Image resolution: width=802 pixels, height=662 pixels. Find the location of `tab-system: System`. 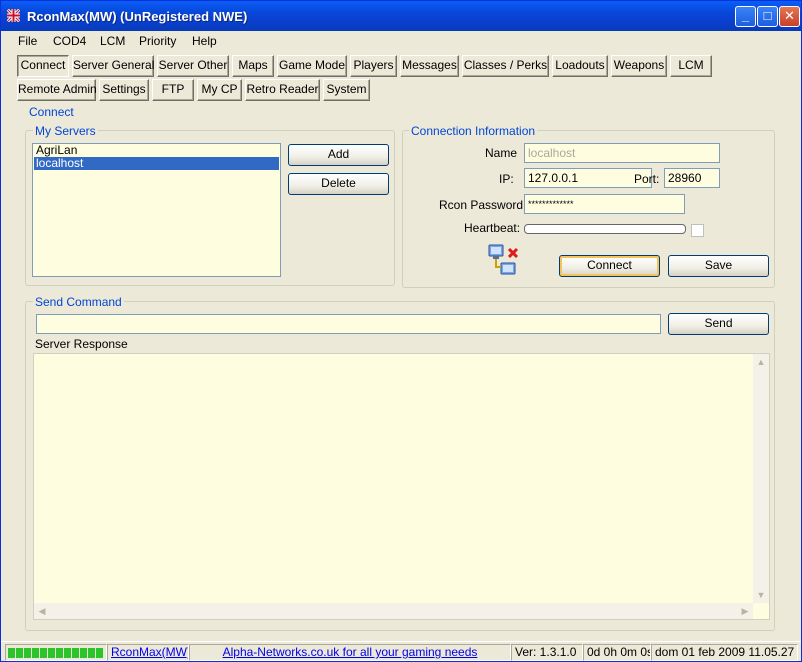

tab-system: System is located at coordinates (346, 90).